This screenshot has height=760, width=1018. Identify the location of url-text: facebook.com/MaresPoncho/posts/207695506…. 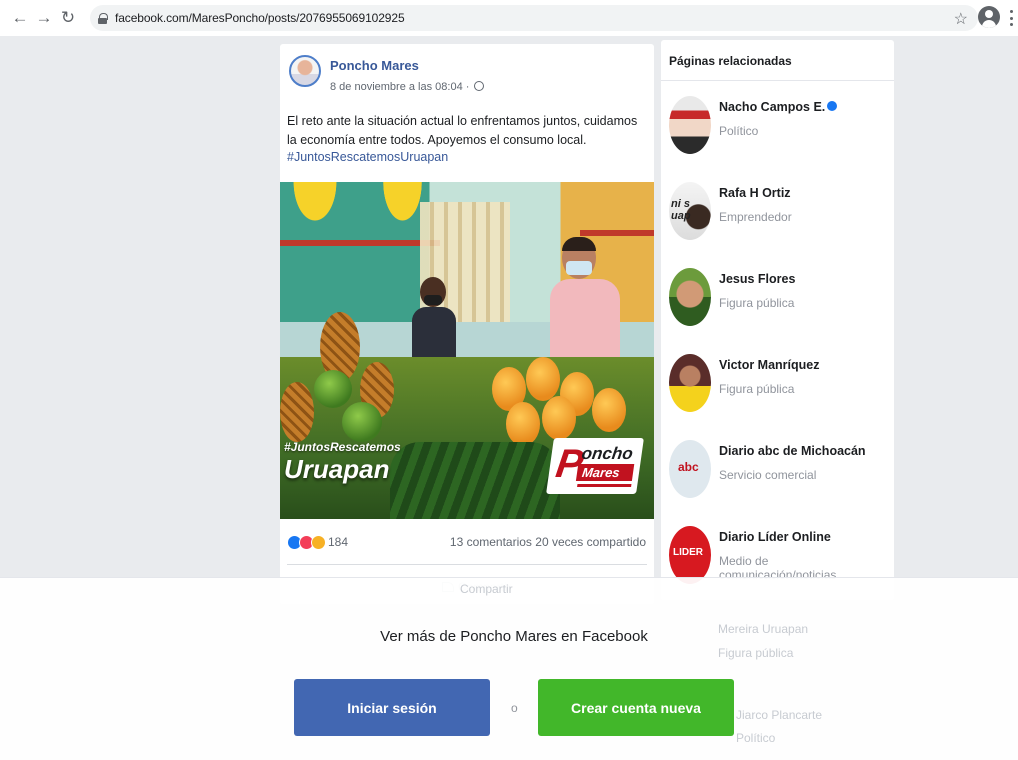
(260, 18).